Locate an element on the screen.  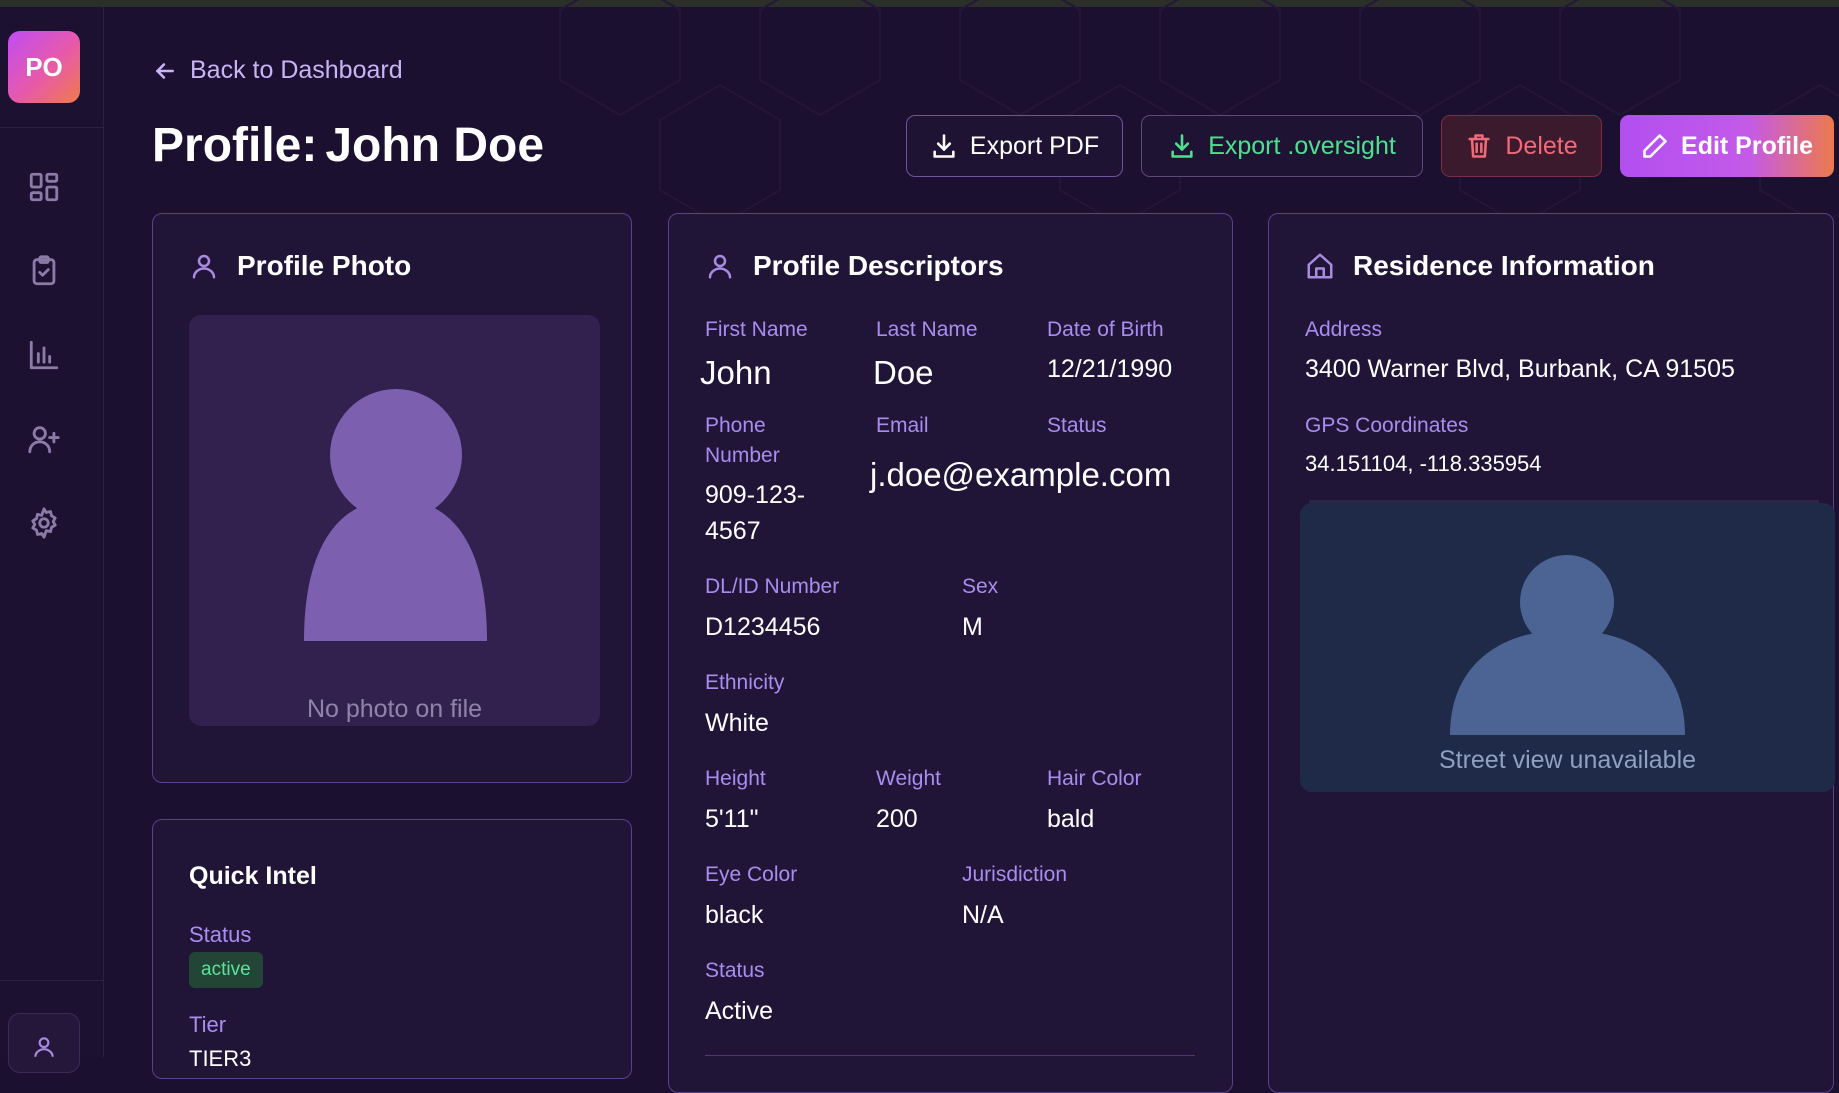
first-name-label: First Name is located at coordinates (756, 329).